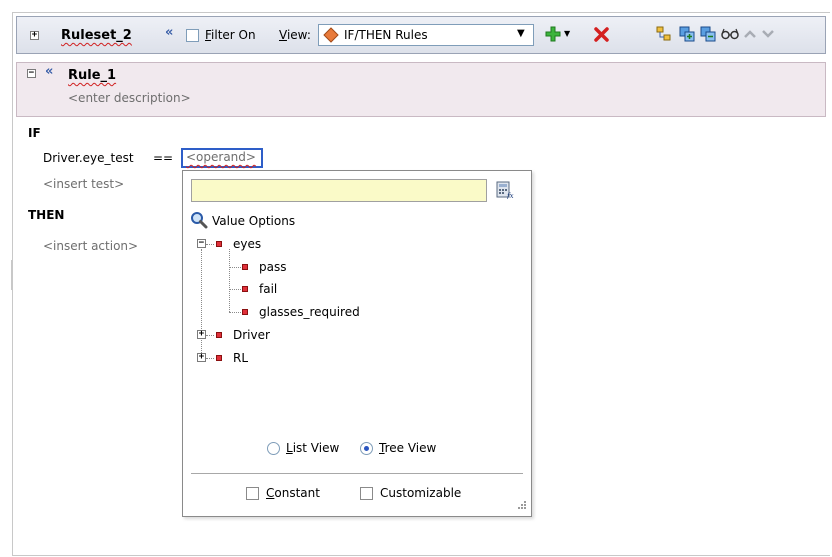  I want to click on tree-item-rl: RL, so click(240, 358).